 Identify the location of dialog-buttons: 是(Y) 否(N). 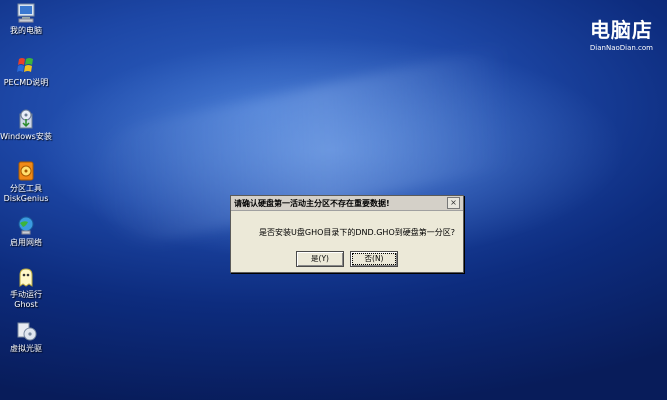
(347, 259).